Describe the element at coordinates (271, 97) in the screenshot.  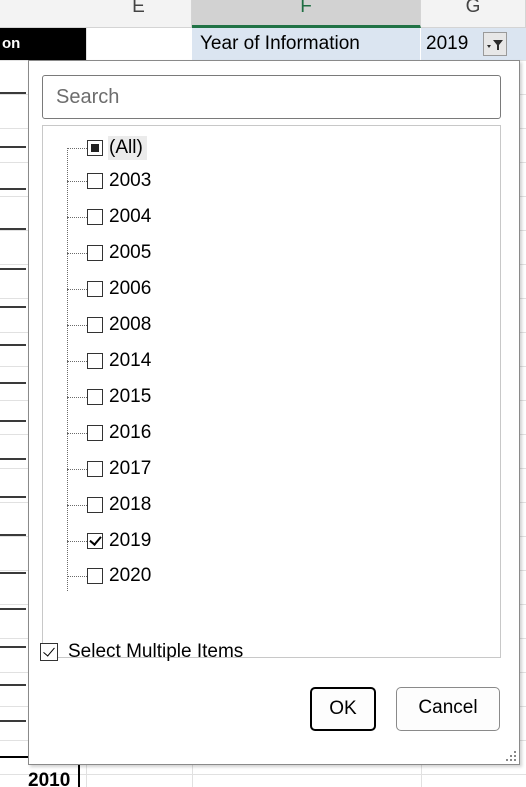
I see `search-input` at that location.